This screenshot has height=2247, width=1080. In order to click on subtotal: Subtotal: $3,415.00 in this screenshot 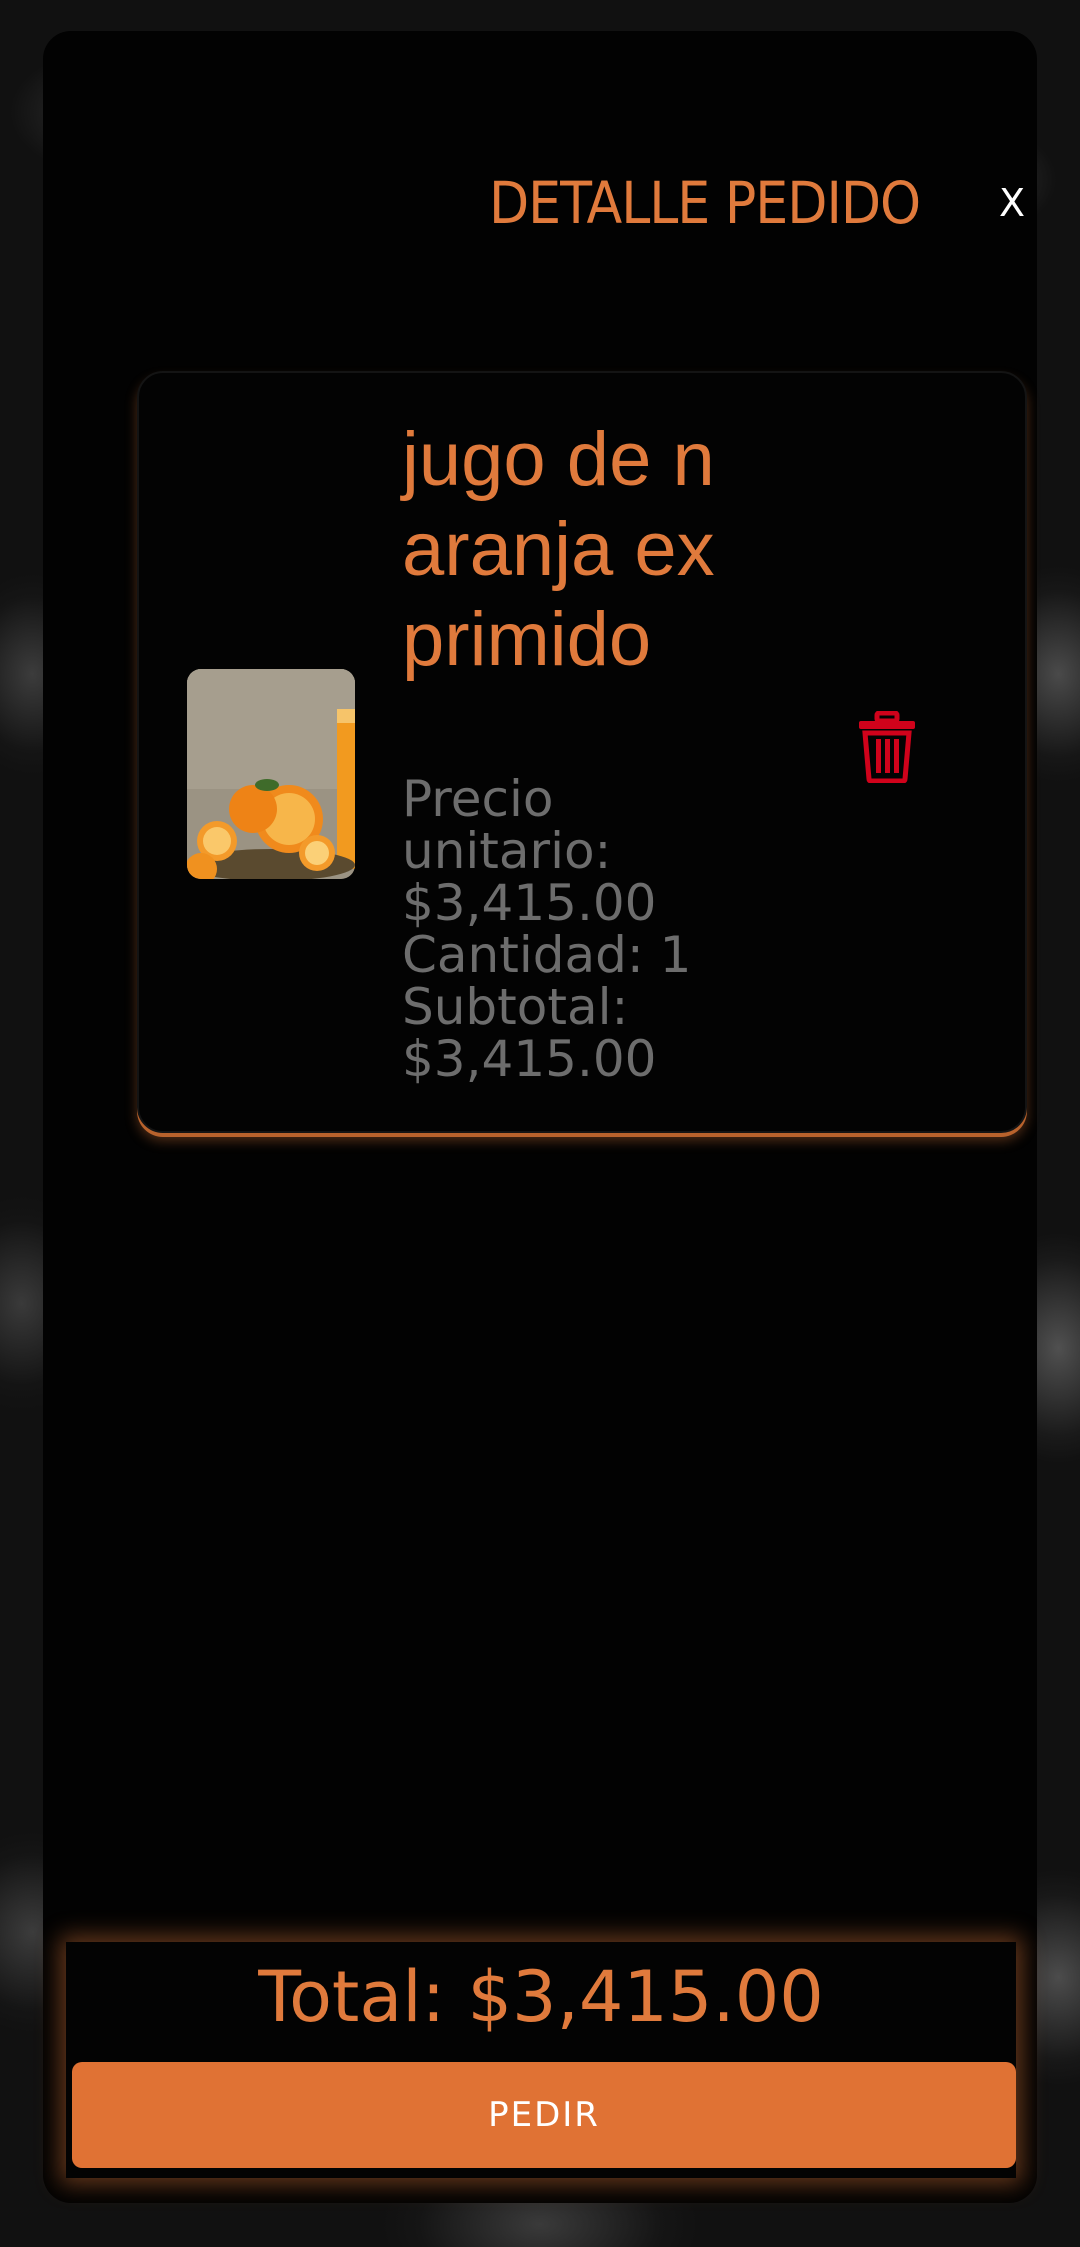, I will do `click(529, 1033)`.